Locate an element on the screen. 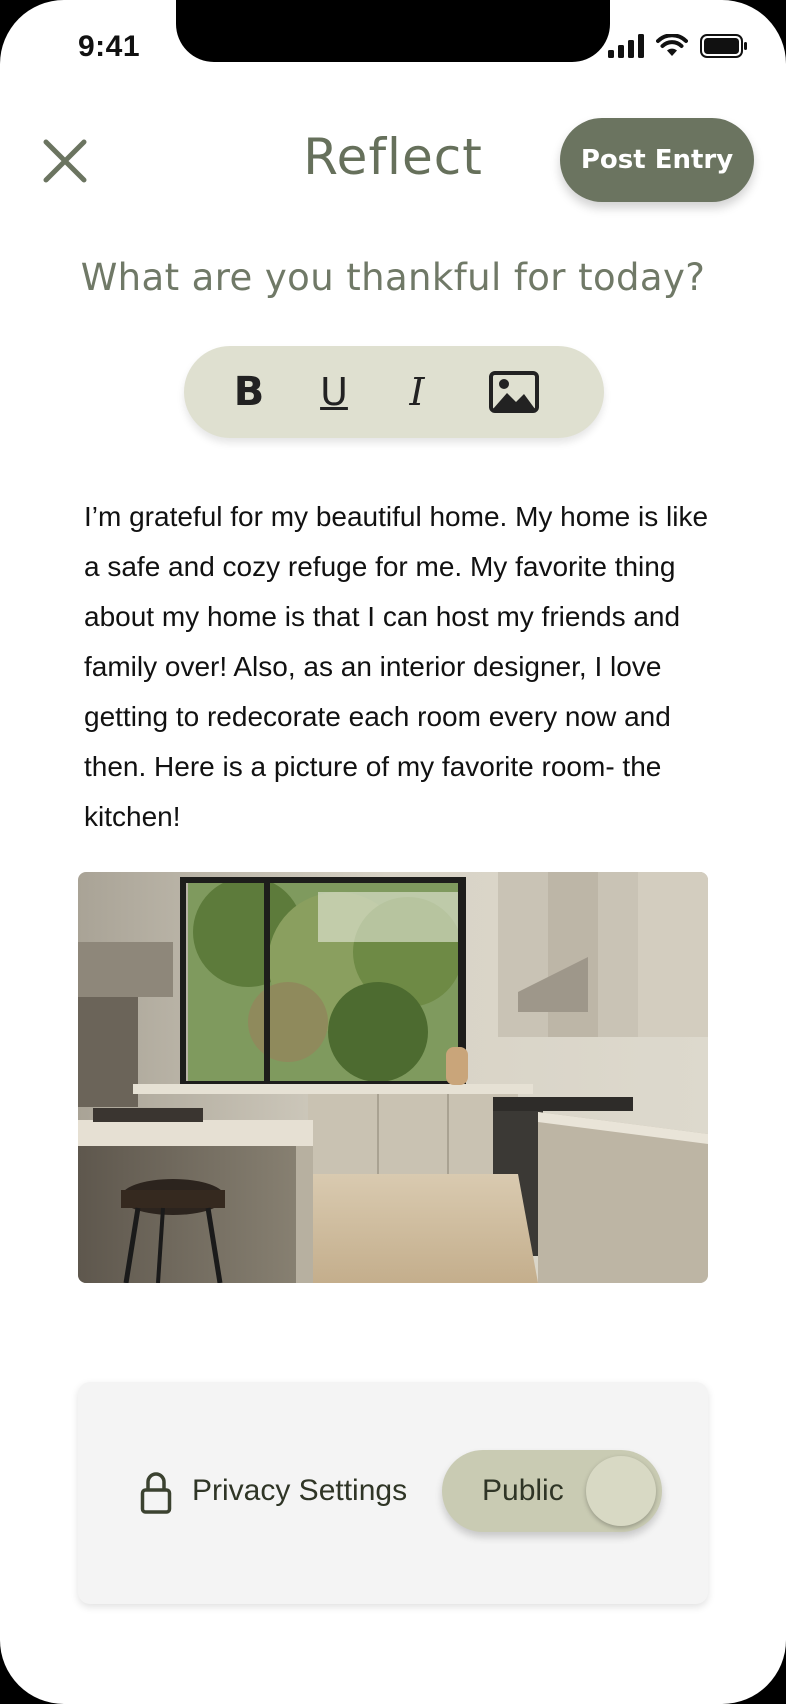 Image resolution: width=786 pixels, height=1704 pixels. toggle-state-label: Public is located at coordinates (523, 1490).